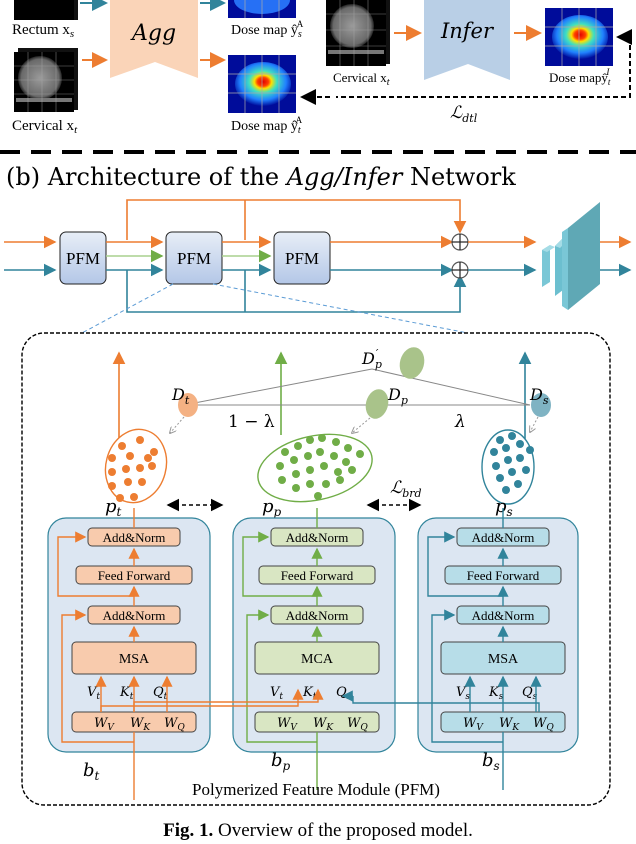 This screenshot has width=636, height=844. Describe the element at coordinates (508, 467) in the screenshot. I see `prototype-cluster-source` at that location.